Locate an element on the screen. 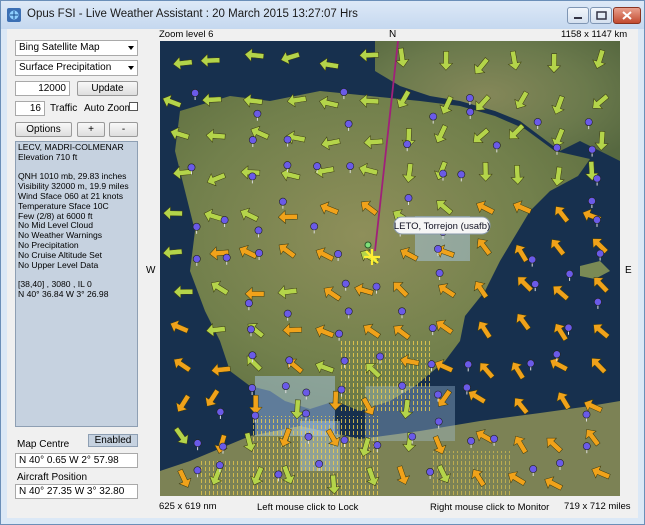  map-type-value: Bing Satellite Map is located at coordinates (59, 47).